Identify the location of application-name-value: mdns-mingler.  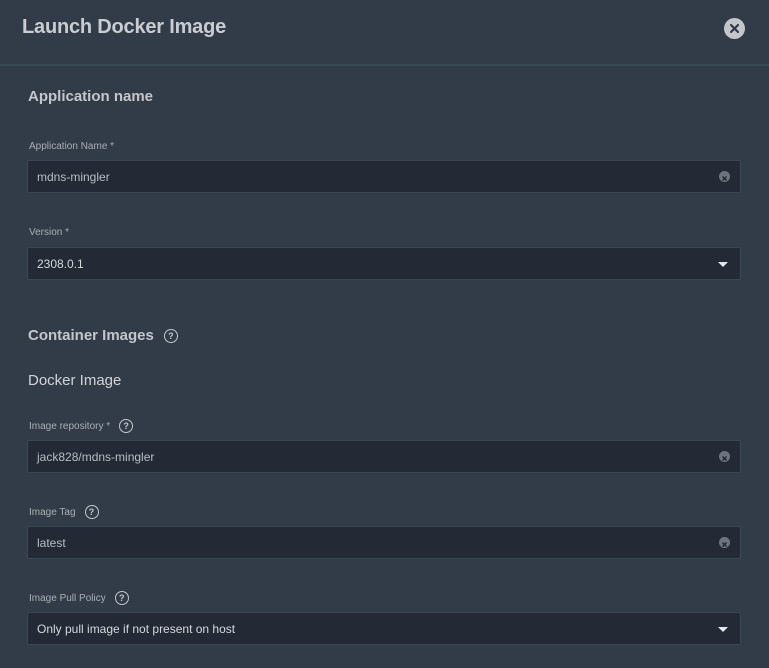
(73, 177).